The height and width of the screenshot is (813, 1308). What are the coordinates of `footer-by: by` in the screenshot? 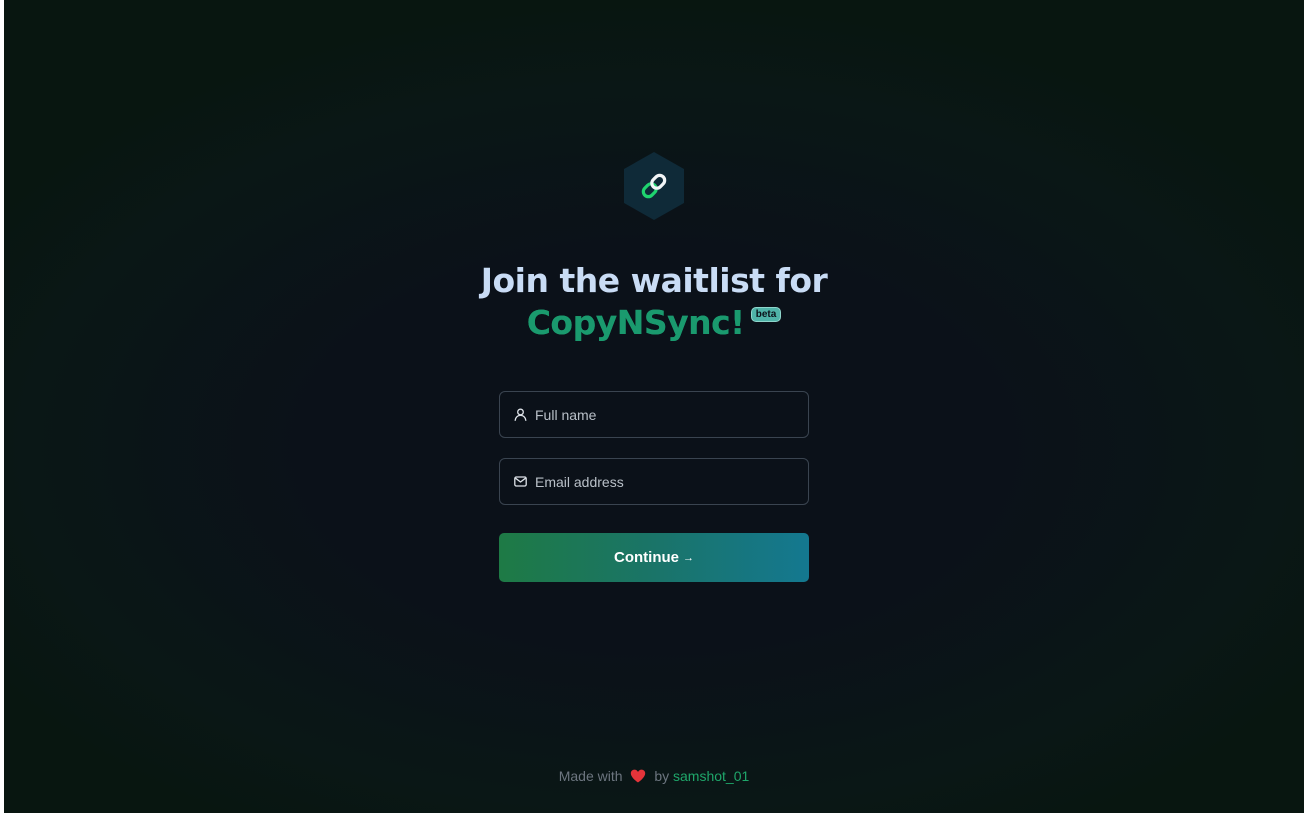 It's located at (662, 776).